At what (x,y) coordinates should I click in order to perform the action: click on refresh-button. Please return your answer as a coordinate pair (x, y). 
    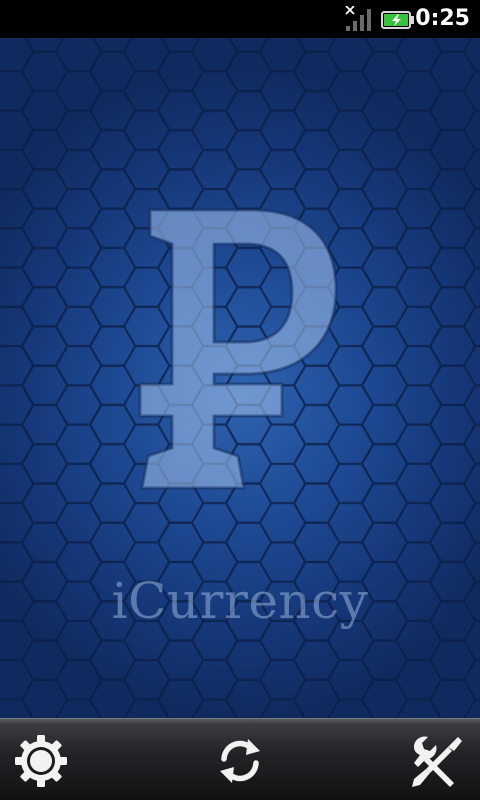
    Looking at the image, I should click on (240, 761).